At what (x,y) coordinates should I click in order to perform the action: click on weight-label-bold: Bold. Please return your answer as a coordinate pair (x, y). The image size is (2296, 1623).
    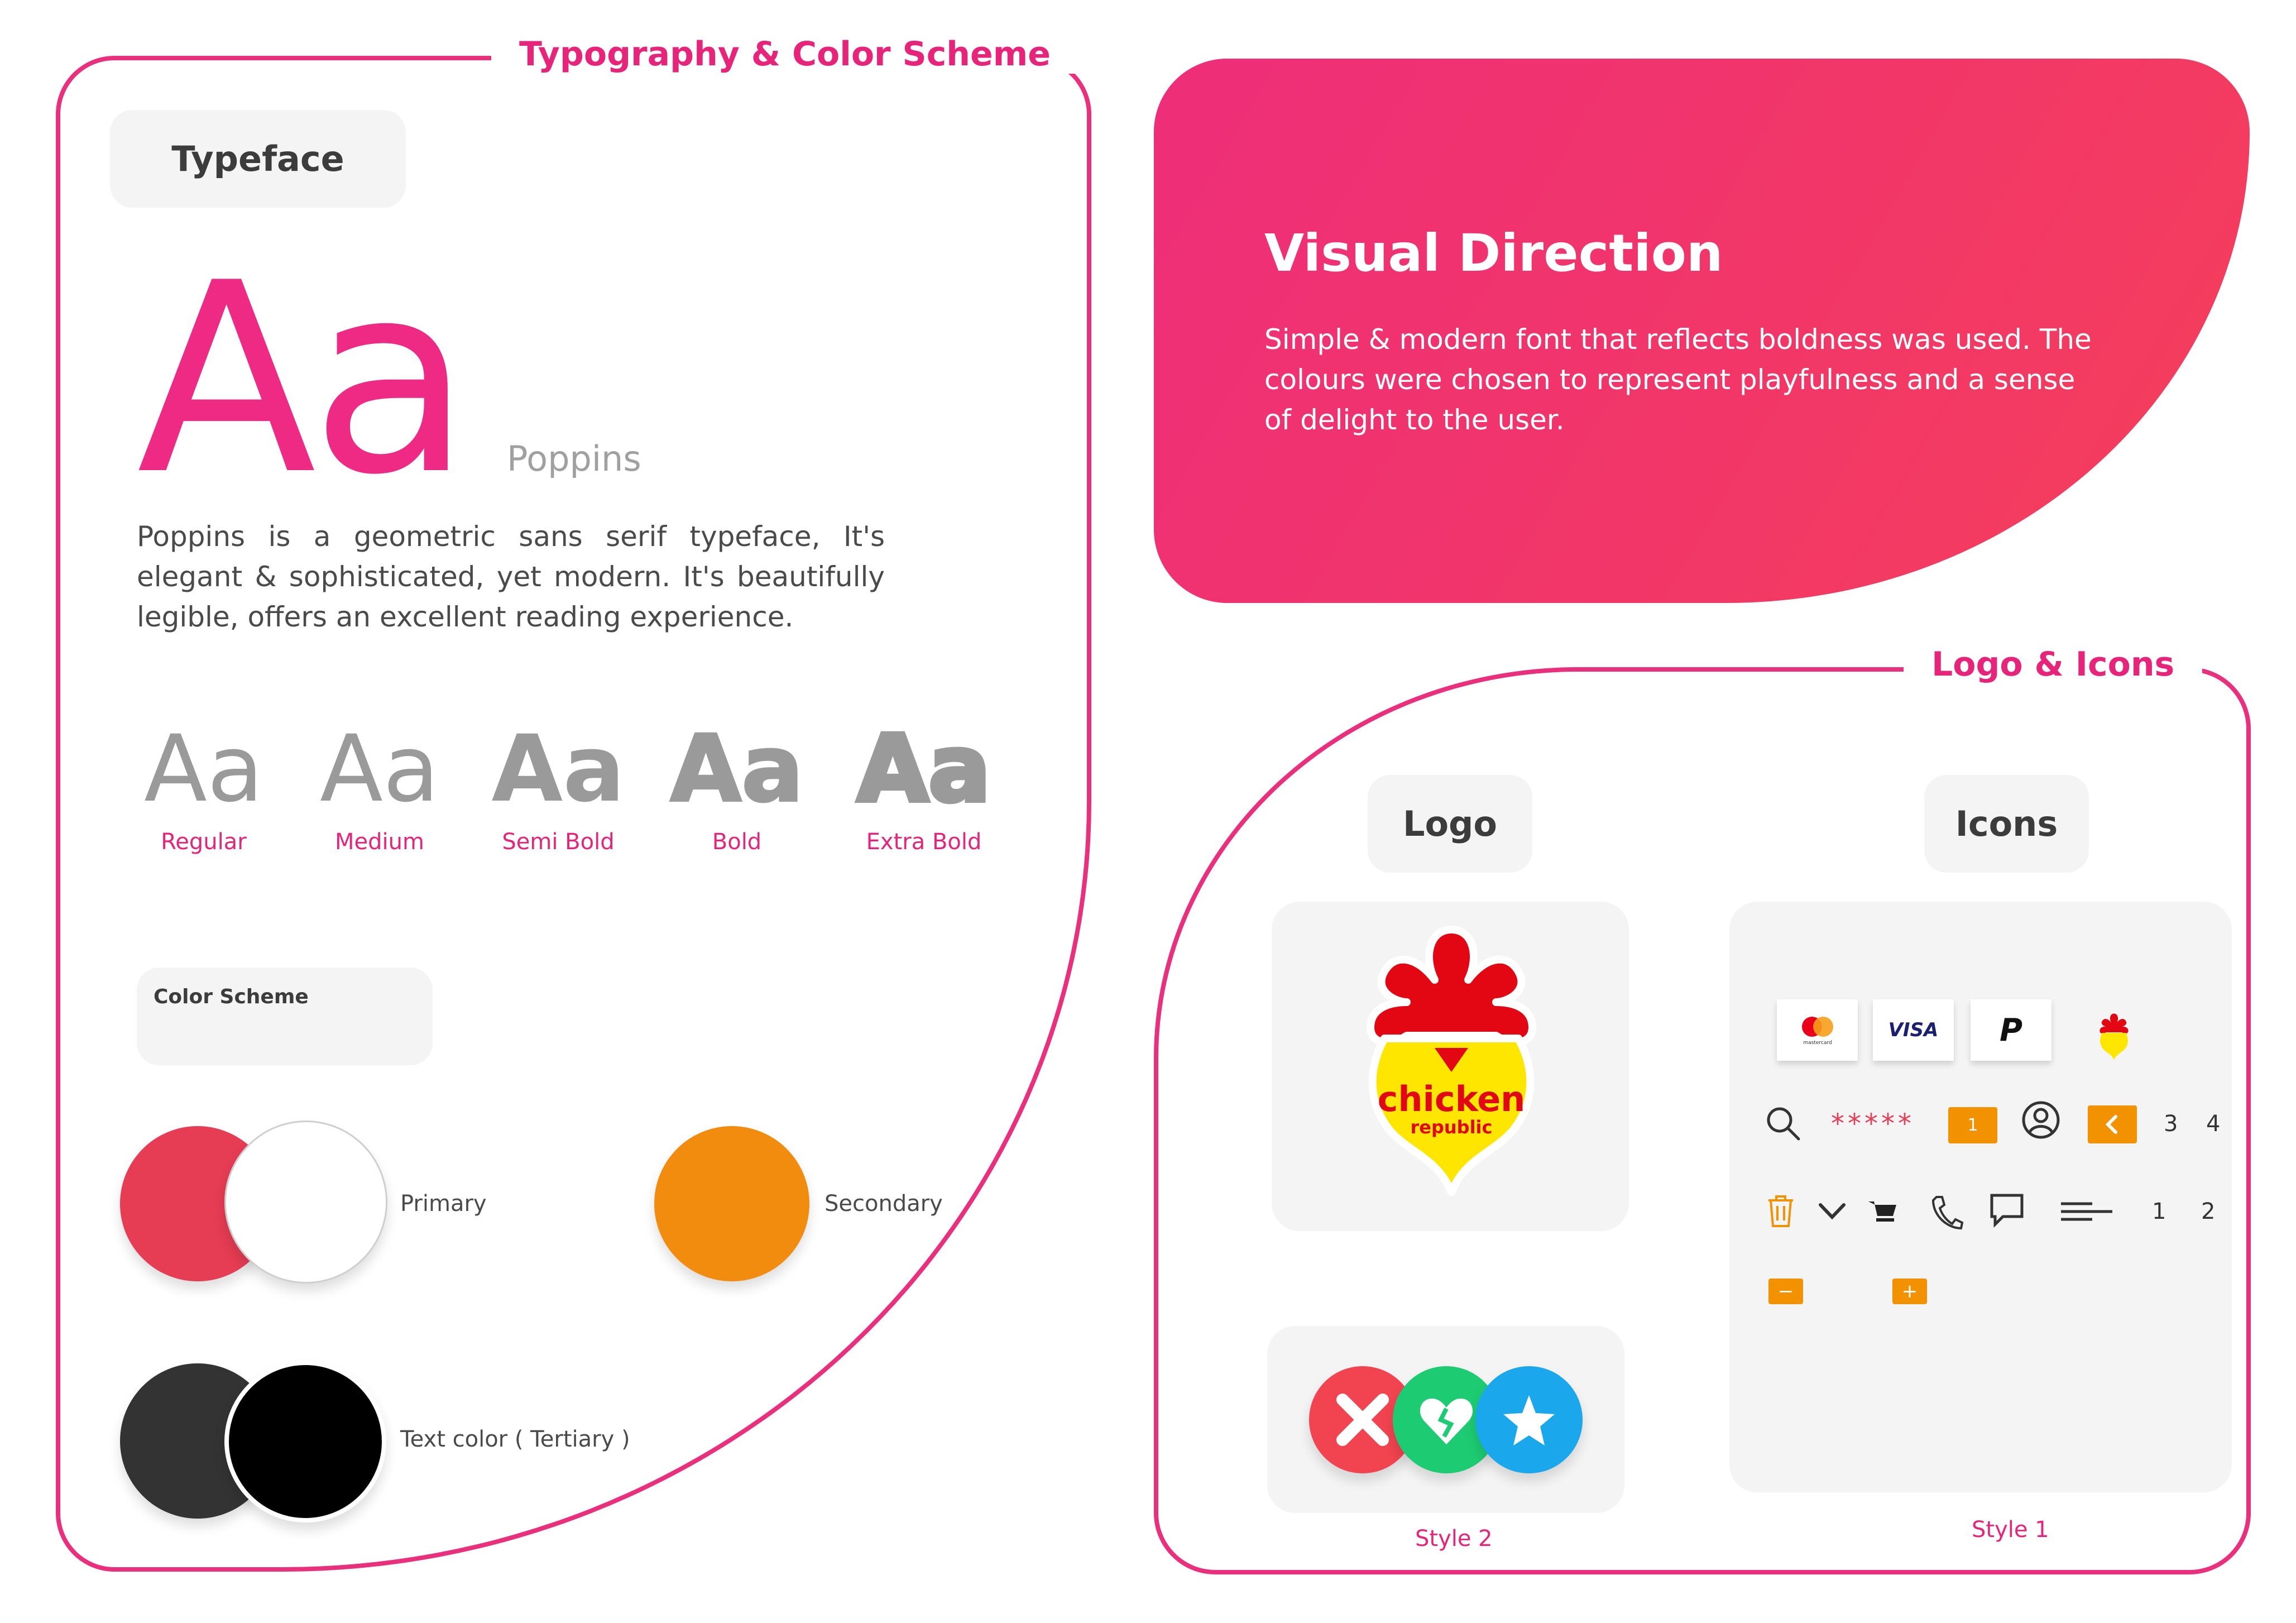
    Looking at the image, I should click on (737, 842).